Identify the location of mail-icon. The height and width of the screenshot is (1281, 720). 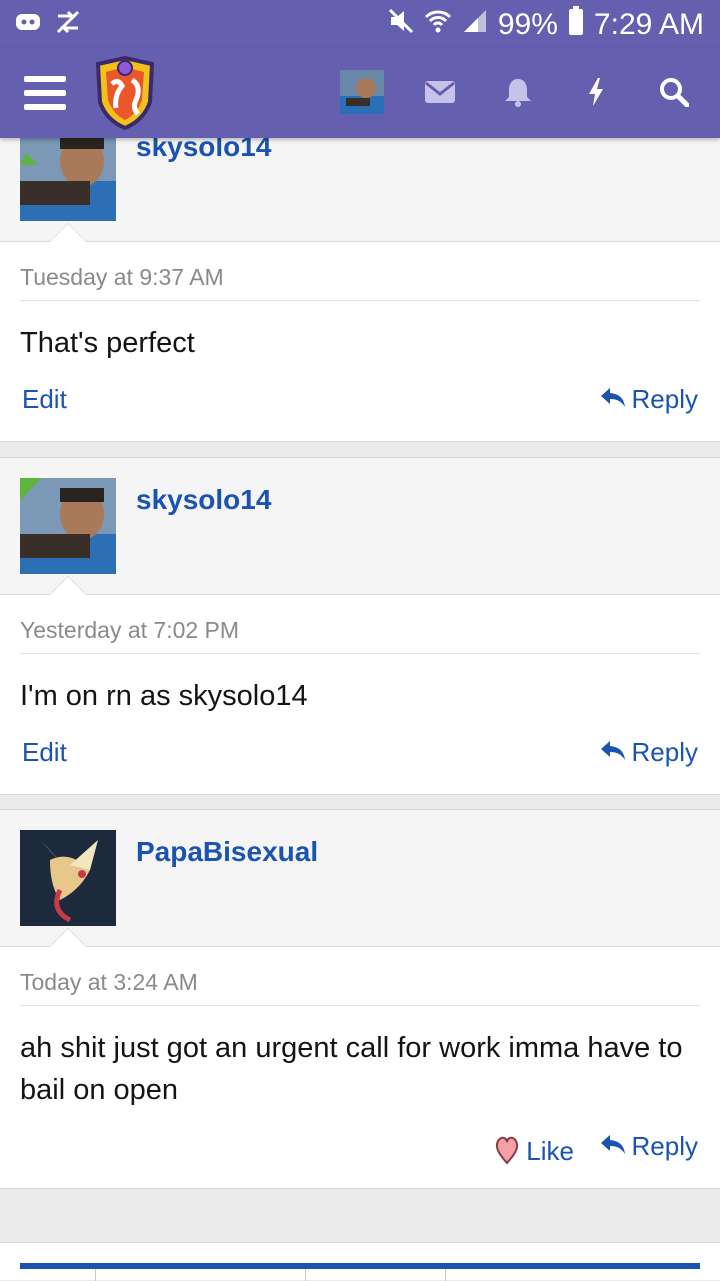
(440, 92).